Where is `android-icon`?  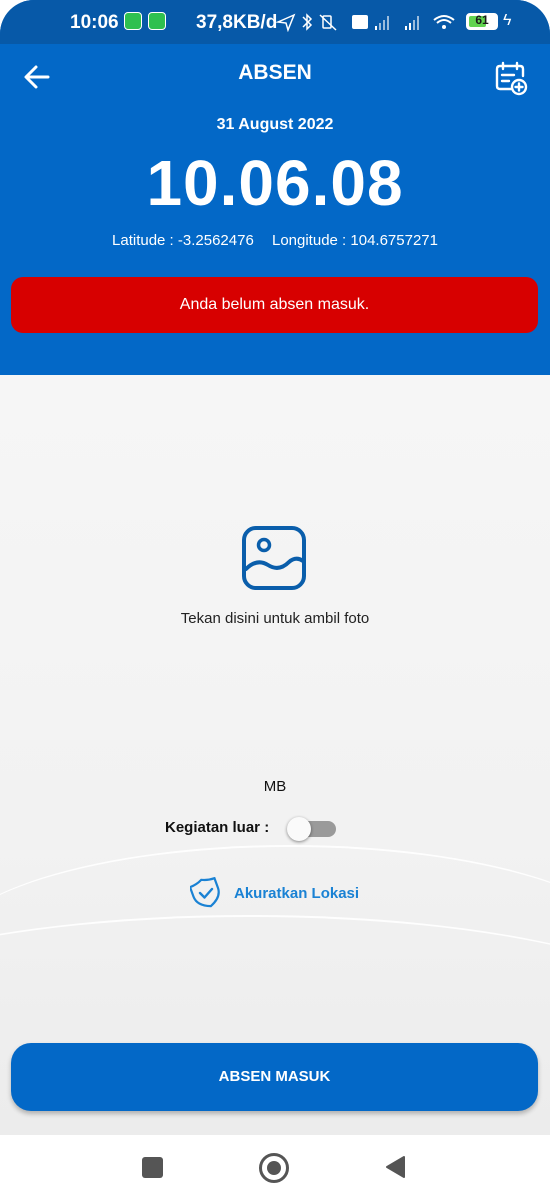 android-icon is located at coordinates (157, 21).